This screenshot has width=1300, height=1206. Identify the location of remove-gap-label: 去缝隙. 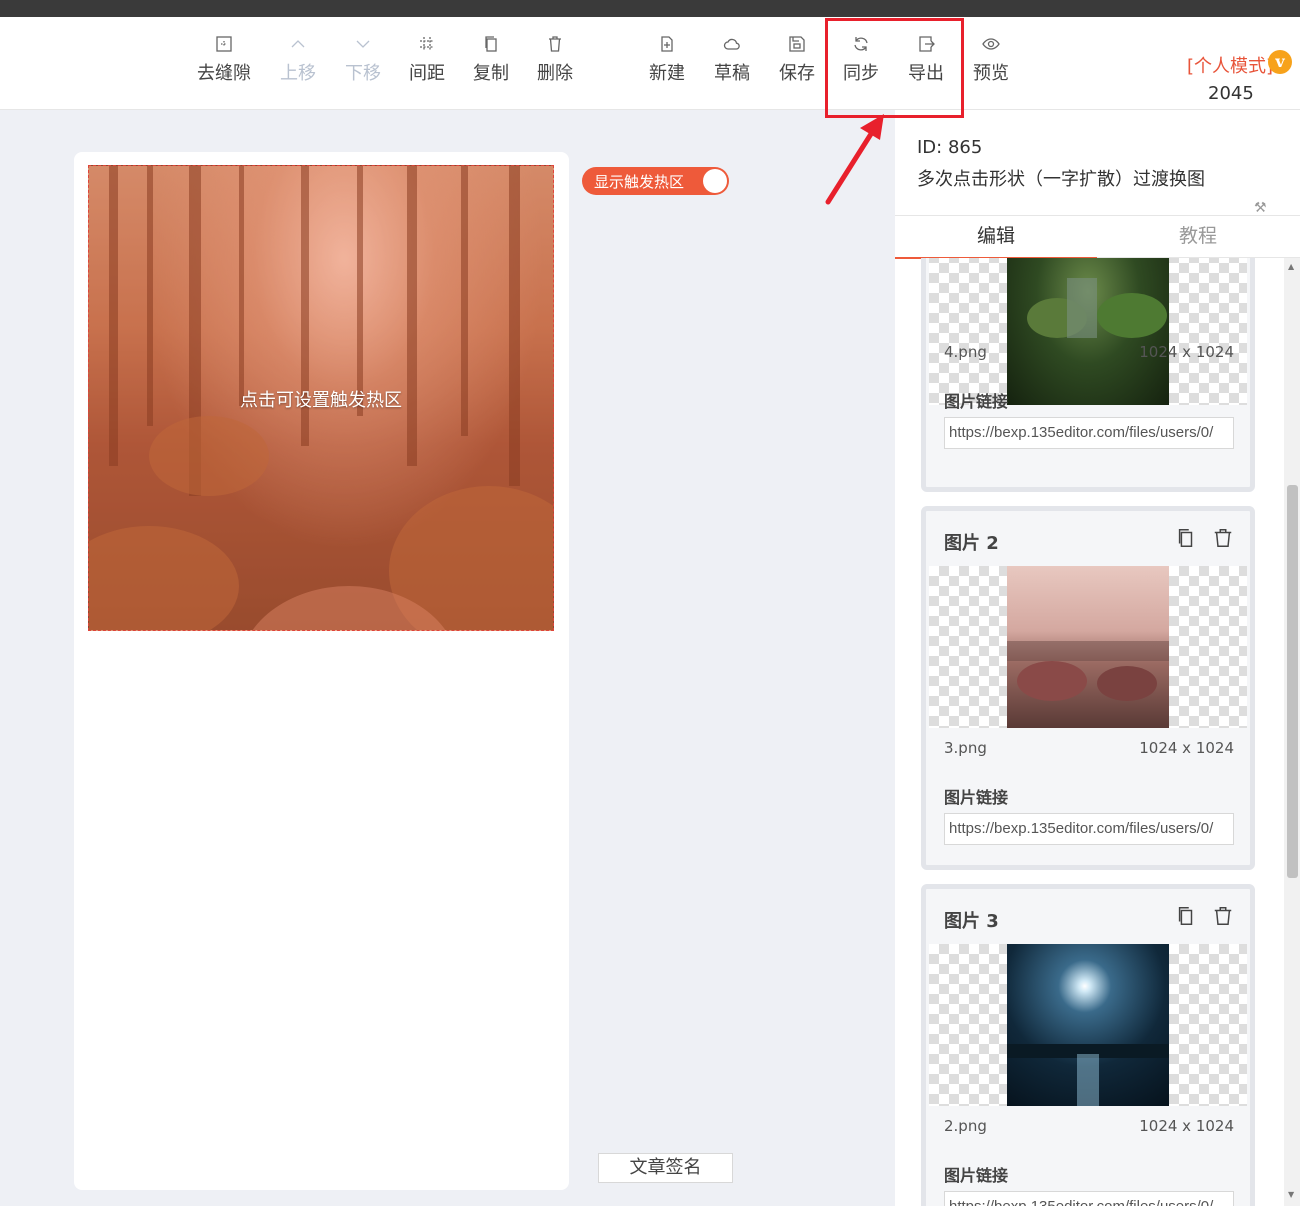
(224, 73).